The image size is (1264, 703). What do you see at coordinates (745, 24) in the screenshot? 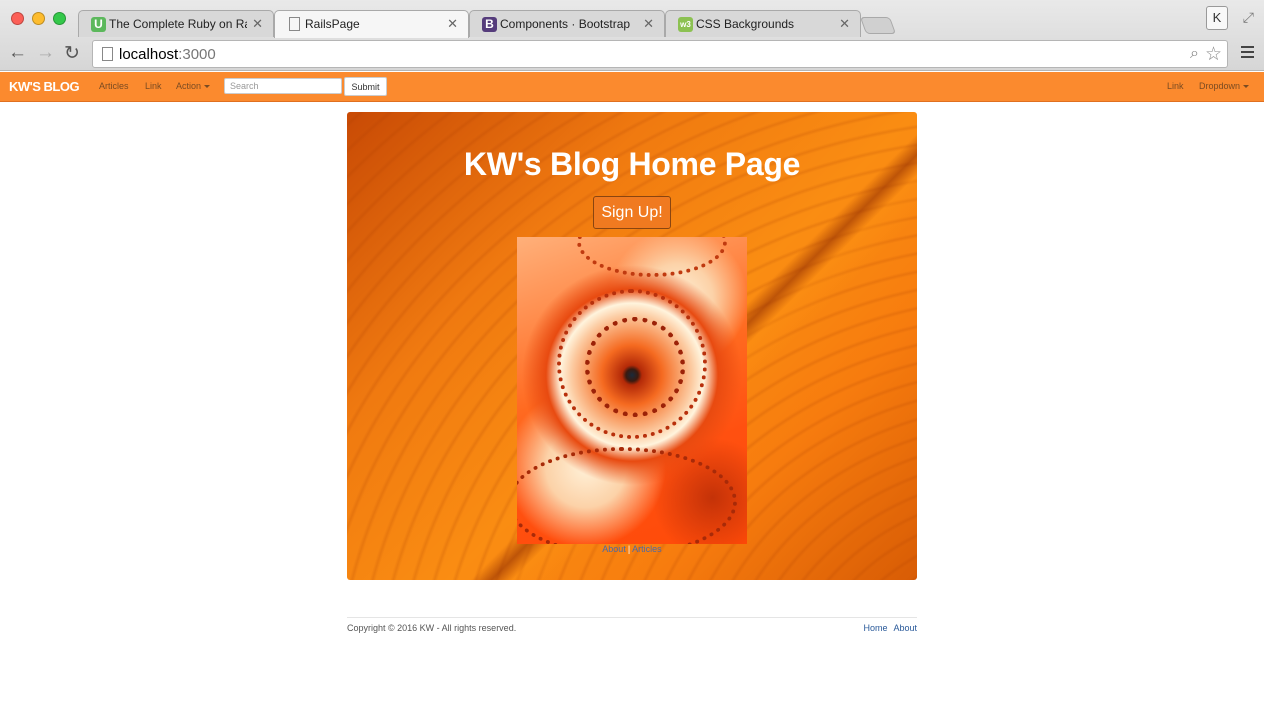
I see `tab-title: CSS Backgrounds` at bounding box center [745, 24].